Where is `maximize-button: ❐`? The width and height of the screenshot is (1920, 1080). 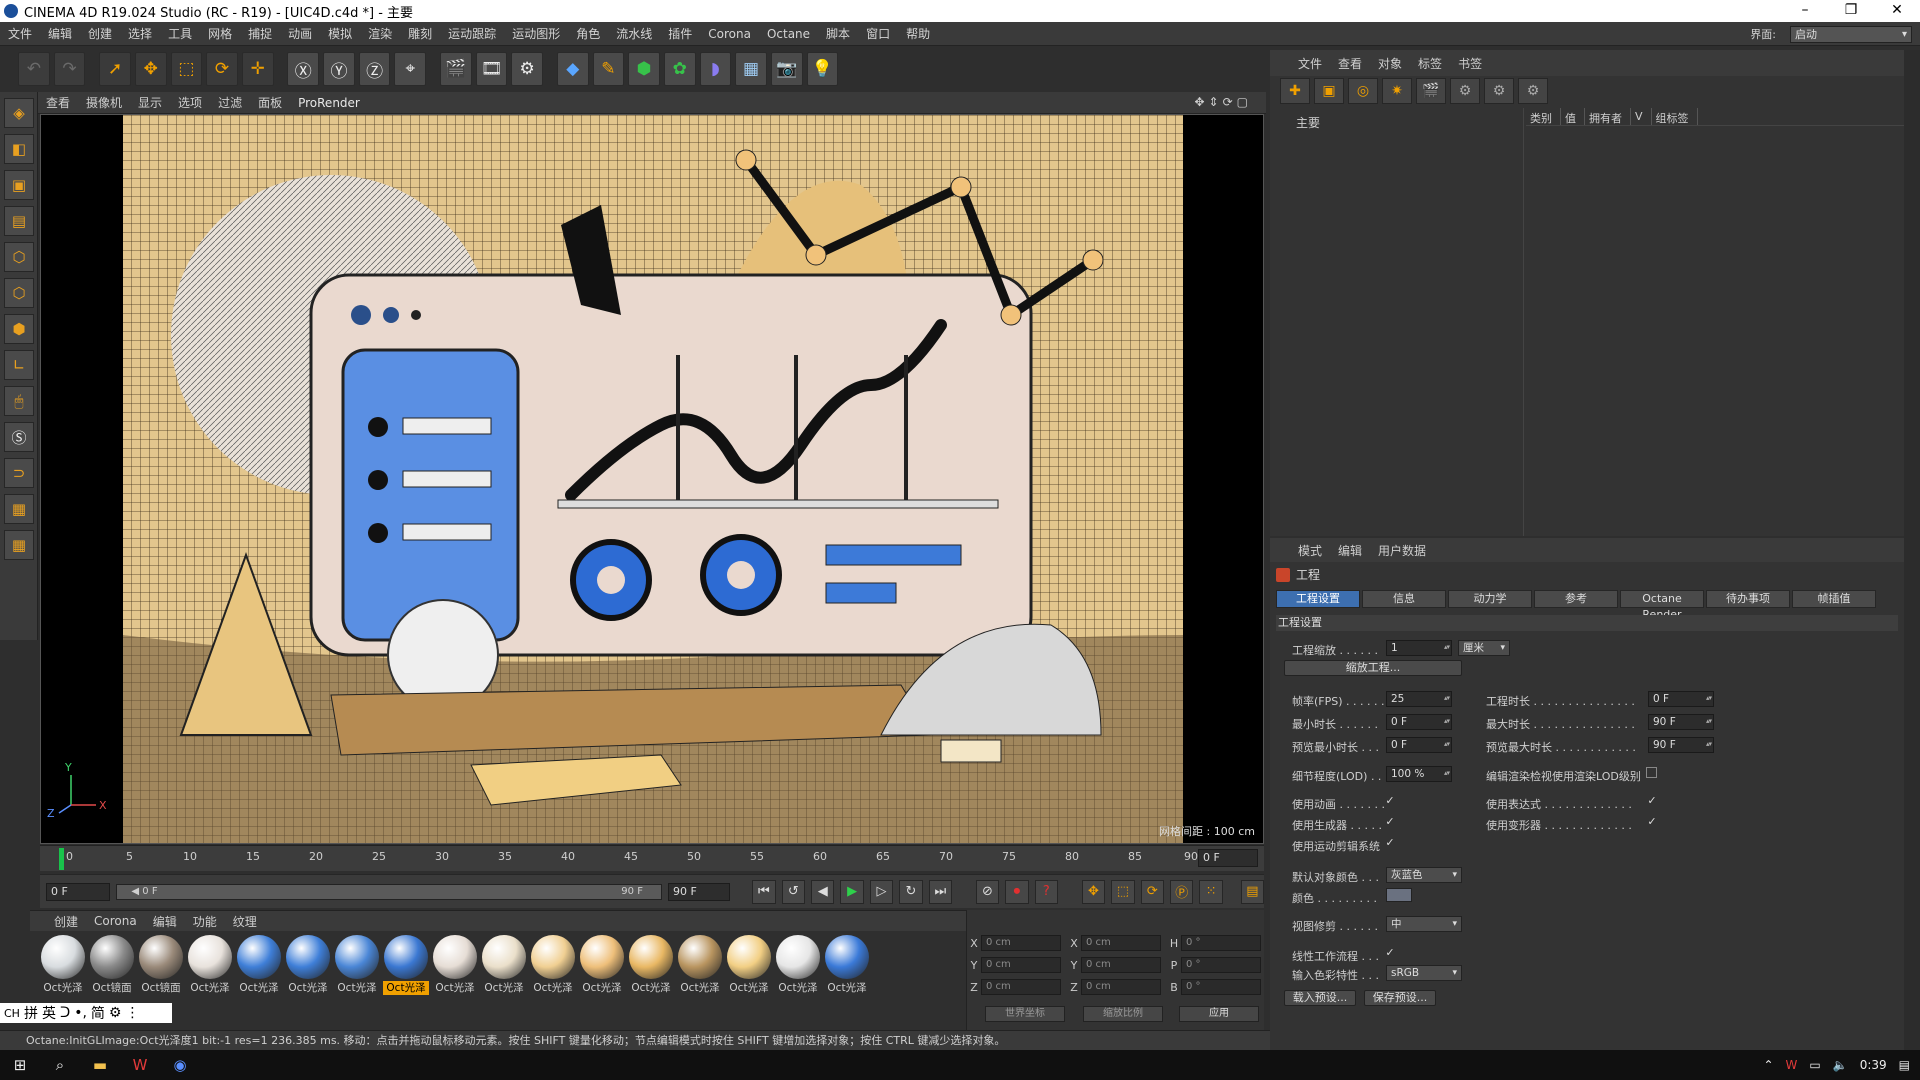 maximize-button: ❐ is located at coordinates (1851, 11).